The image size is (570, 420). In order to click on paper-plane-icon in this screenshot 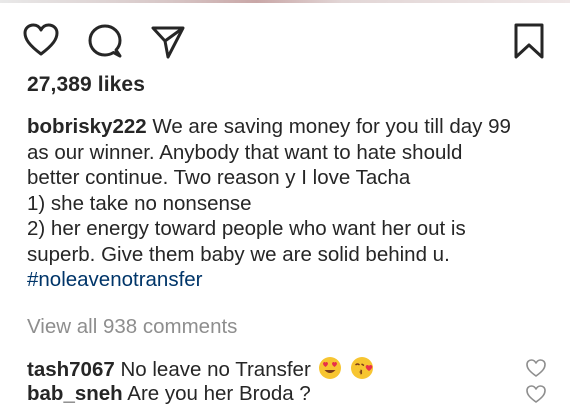, I will do `click(168, 42)`.